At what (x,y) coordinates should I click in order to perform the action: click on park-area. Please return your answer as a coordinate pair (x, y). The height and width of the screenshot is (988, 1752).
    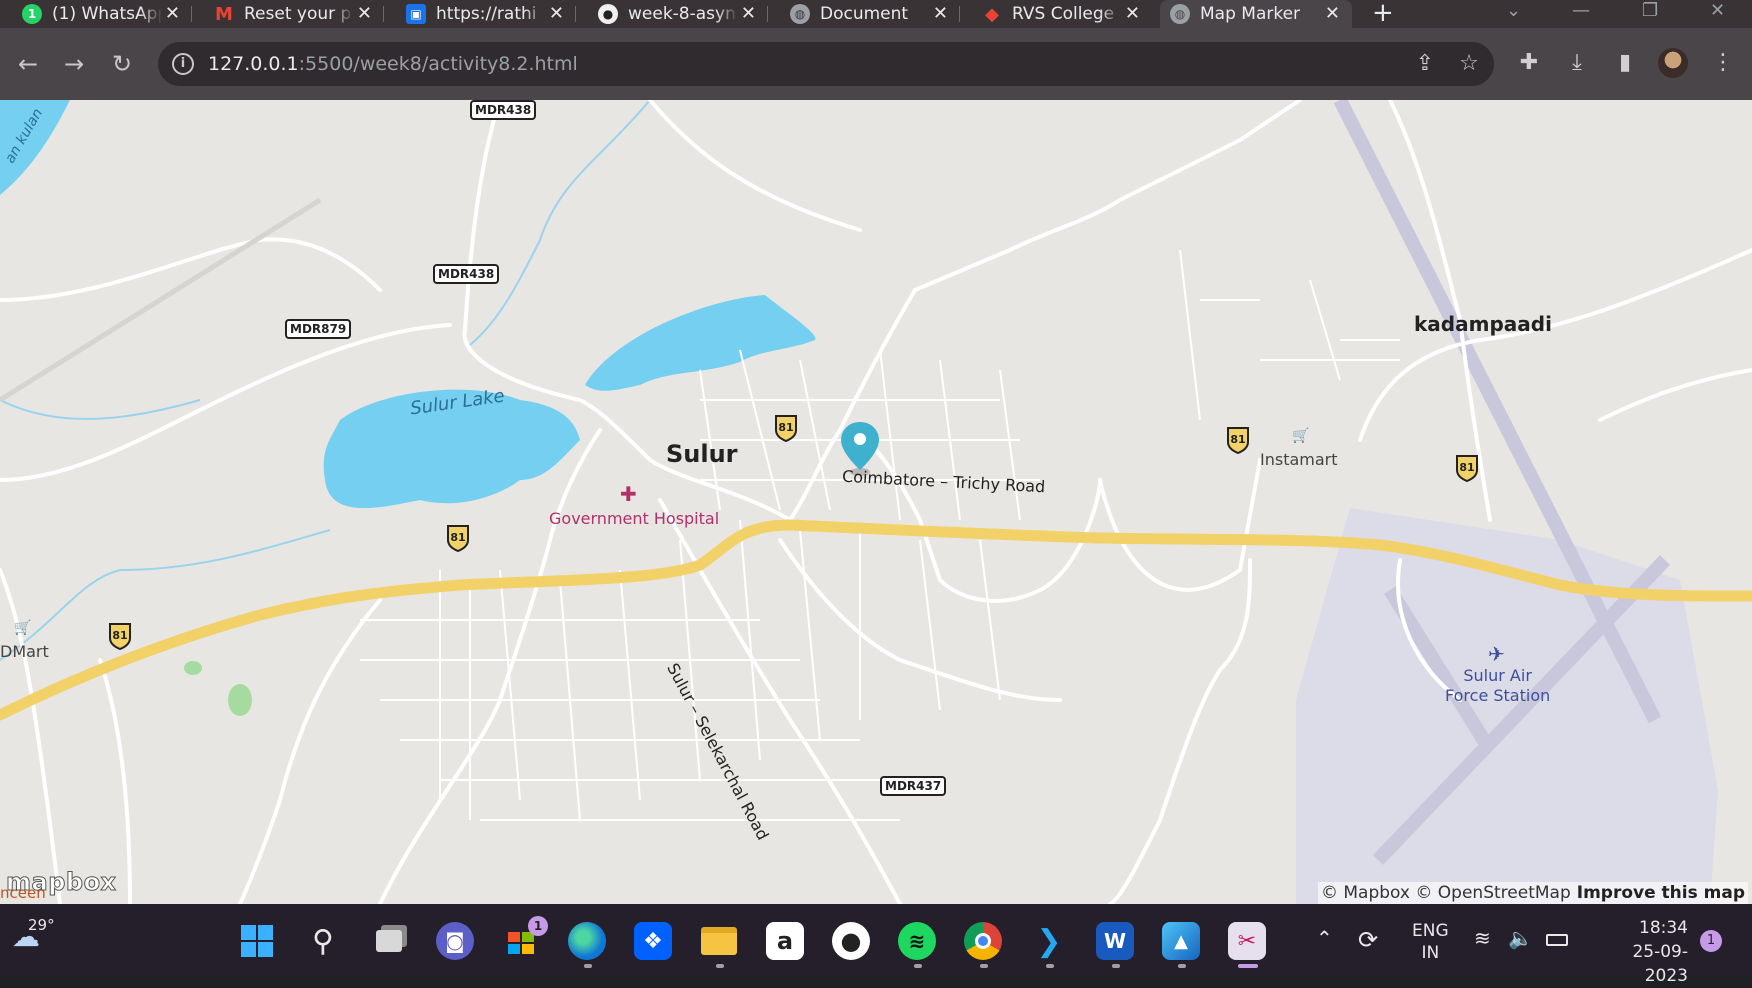
    Looking at the image, I should click on (240, 700).